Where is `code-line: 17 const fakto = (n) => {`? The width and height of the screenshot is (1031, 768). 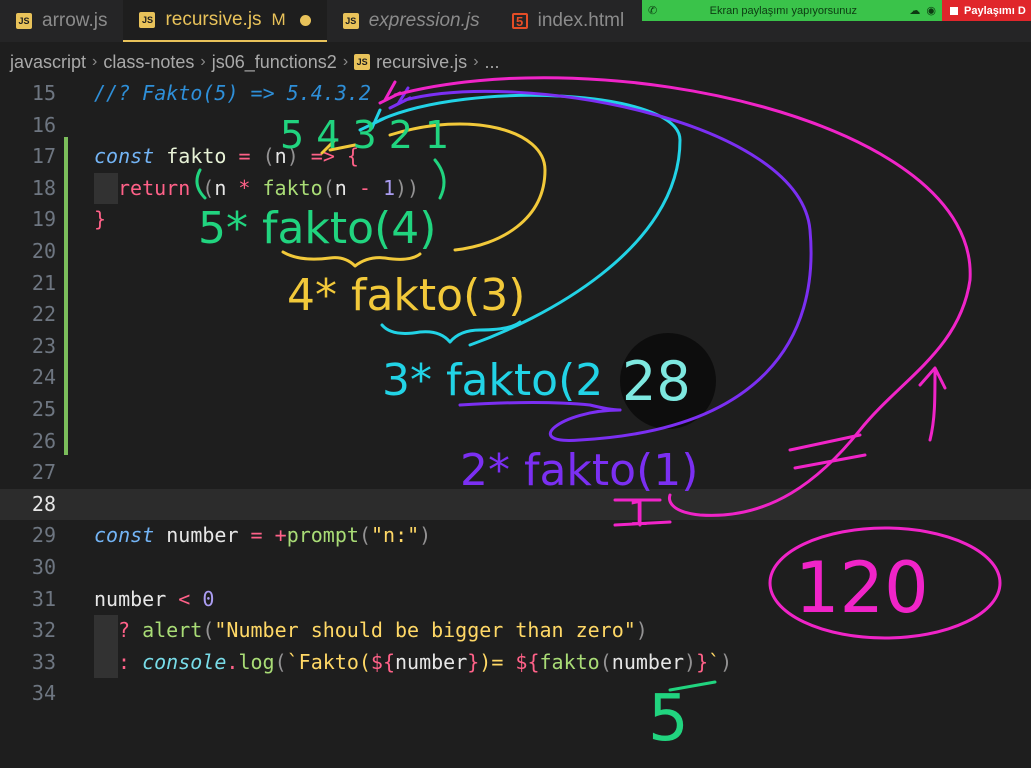
code-line: 17 const fakto = (n) => { is located at coordinates (515, 157).